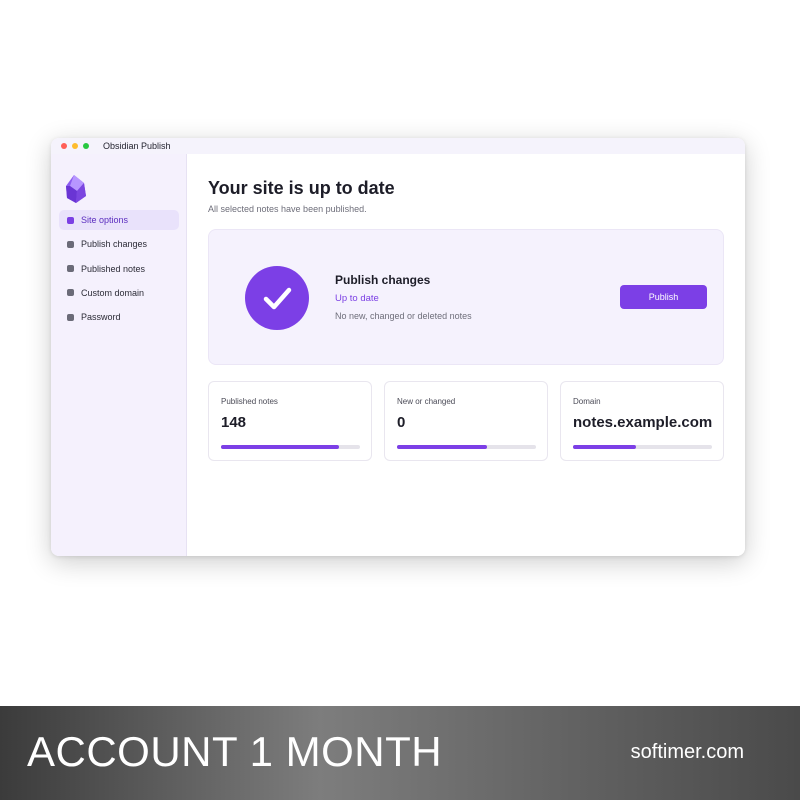 The height and width of the screenshot is (800, 800). I want to click on status-detail: No new, changed or deleted notes, so click(403, 316).